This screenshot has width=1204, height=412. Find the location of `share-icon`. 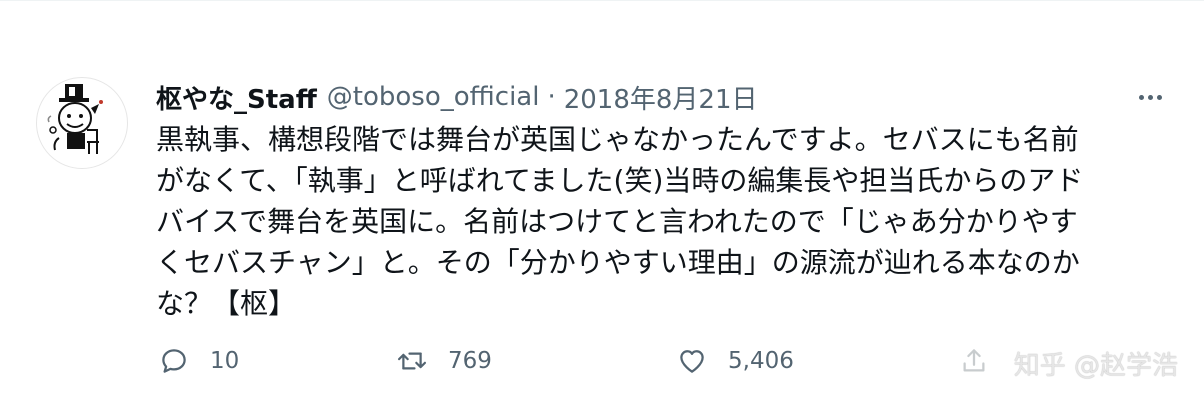

share-icon is located at coordinates (974, 361).